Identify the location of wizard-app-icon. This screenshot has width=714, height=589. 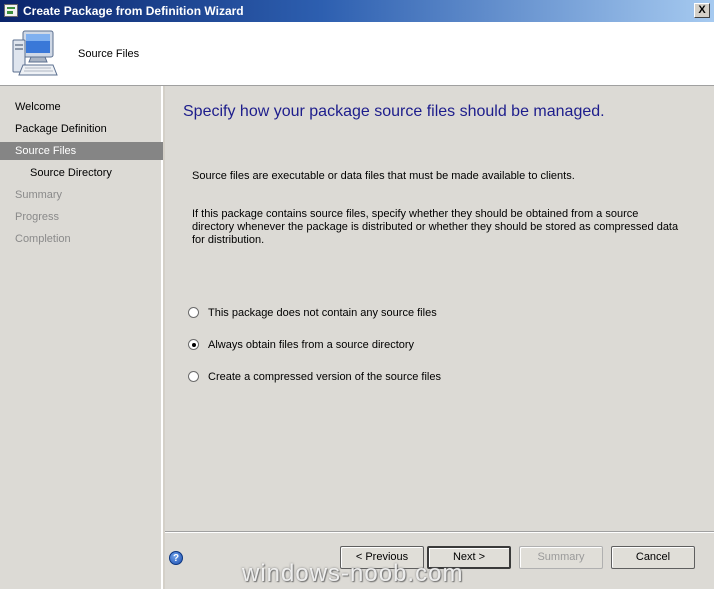
(11, 10).